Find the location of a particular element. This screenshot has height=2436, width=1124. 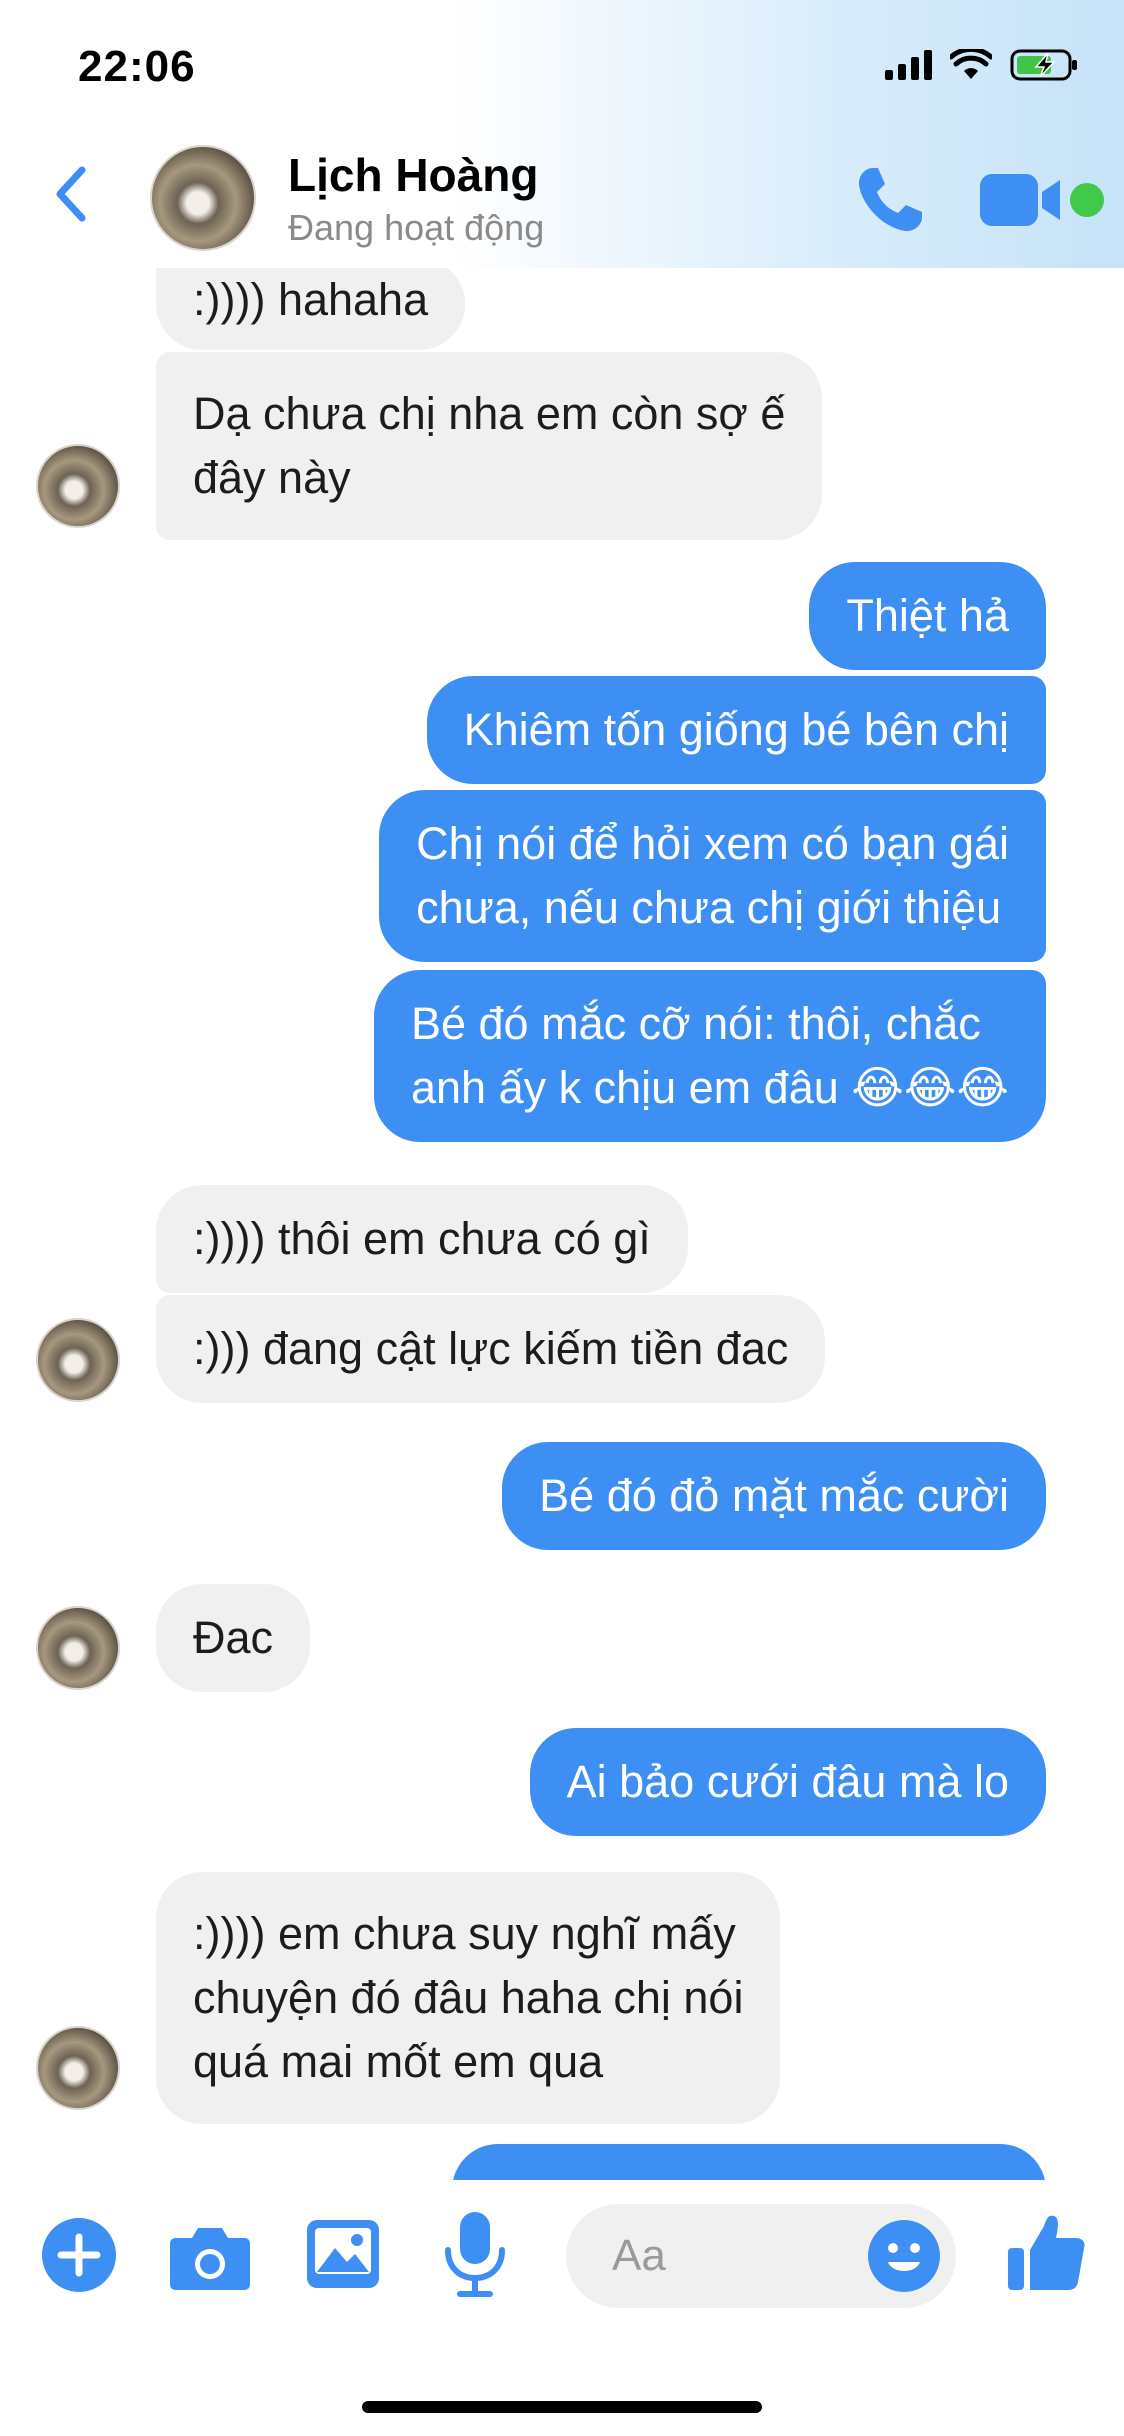

emoji-icon is located at coordinates (904, 2256).